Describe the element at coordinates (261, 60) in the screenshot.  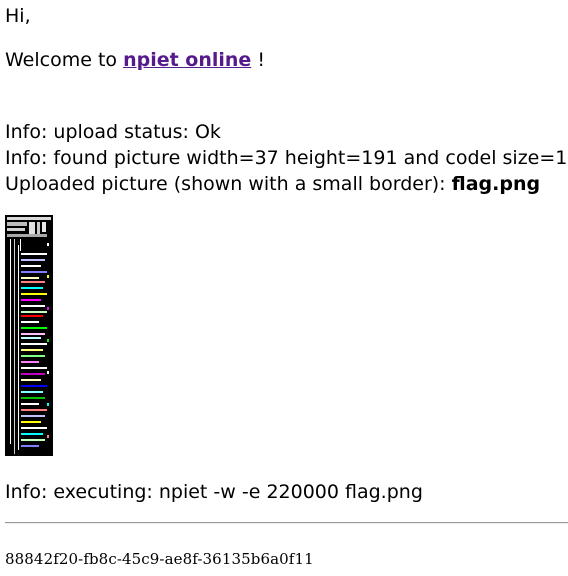
I see `welcome-suffix: !` at that location.